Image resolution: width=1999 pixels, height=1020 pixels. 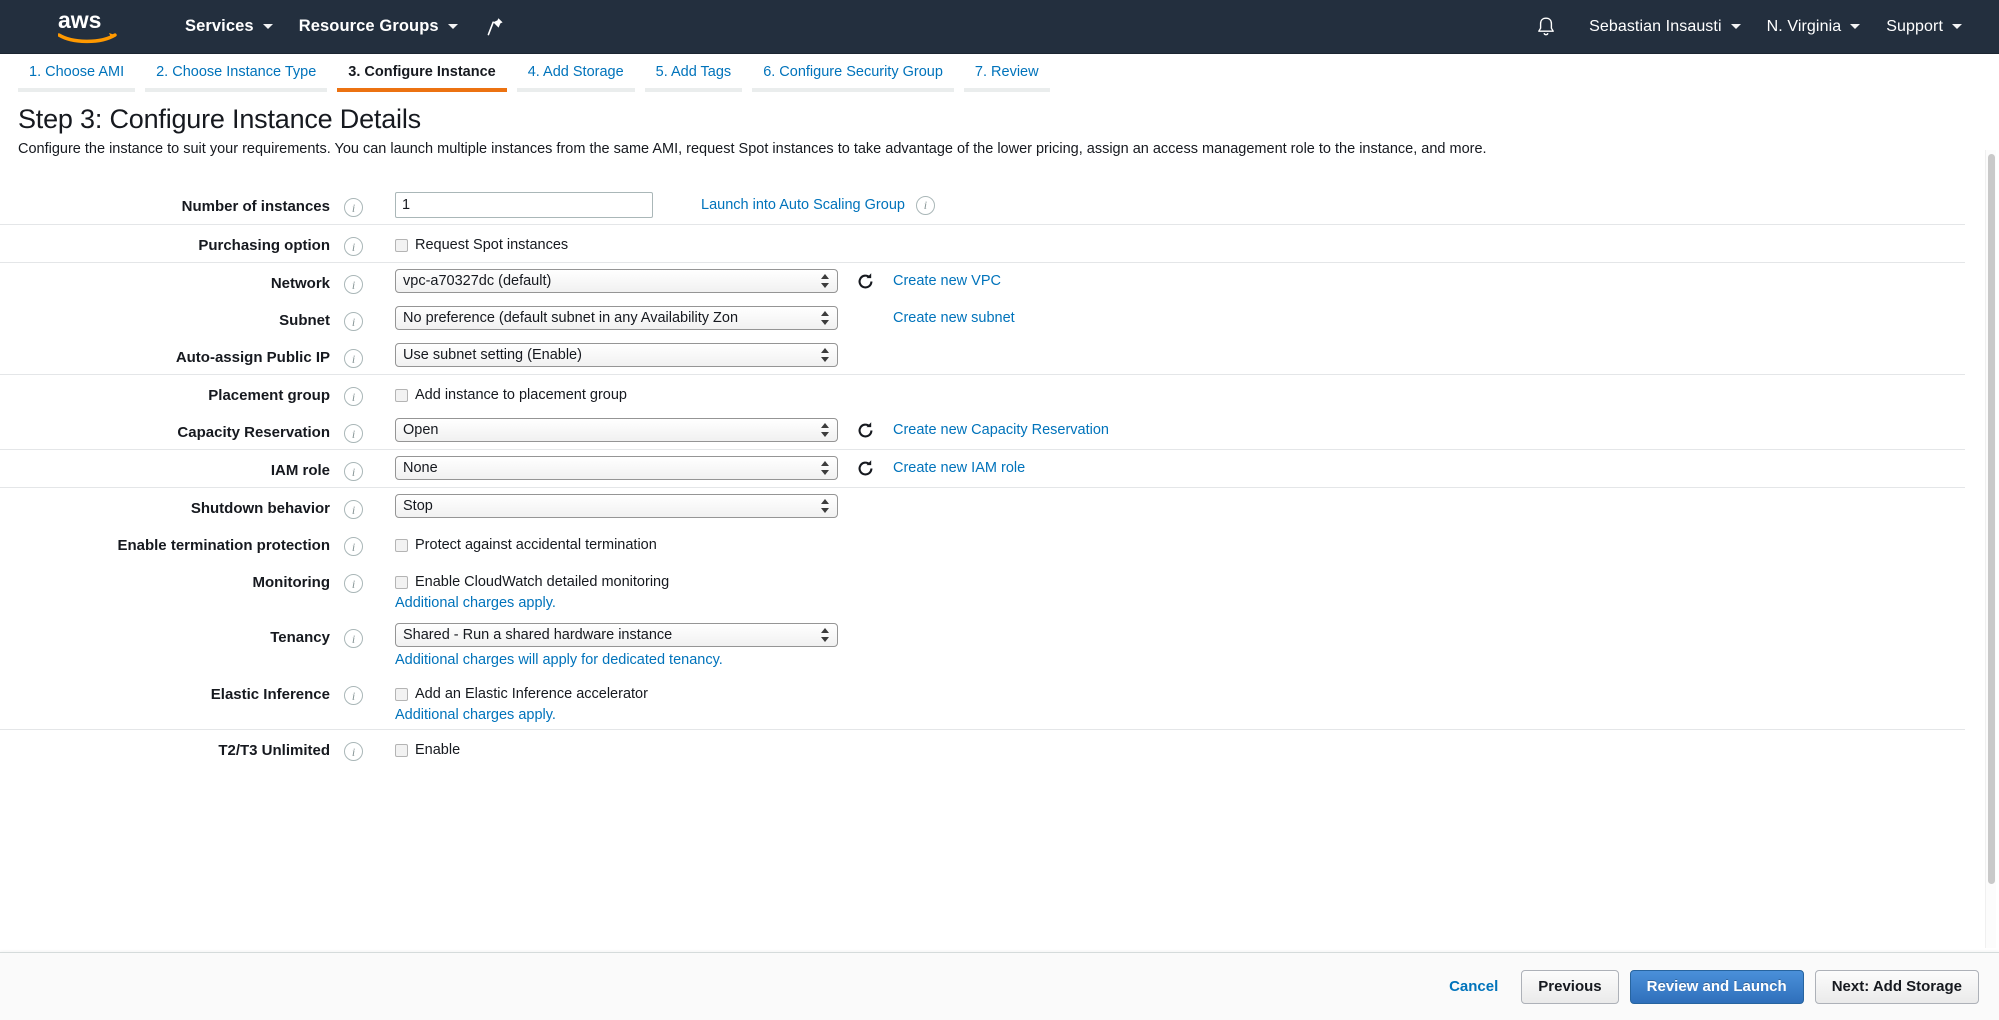 I want to click on refresh-iam-role-button, so click(x=865, y=468).